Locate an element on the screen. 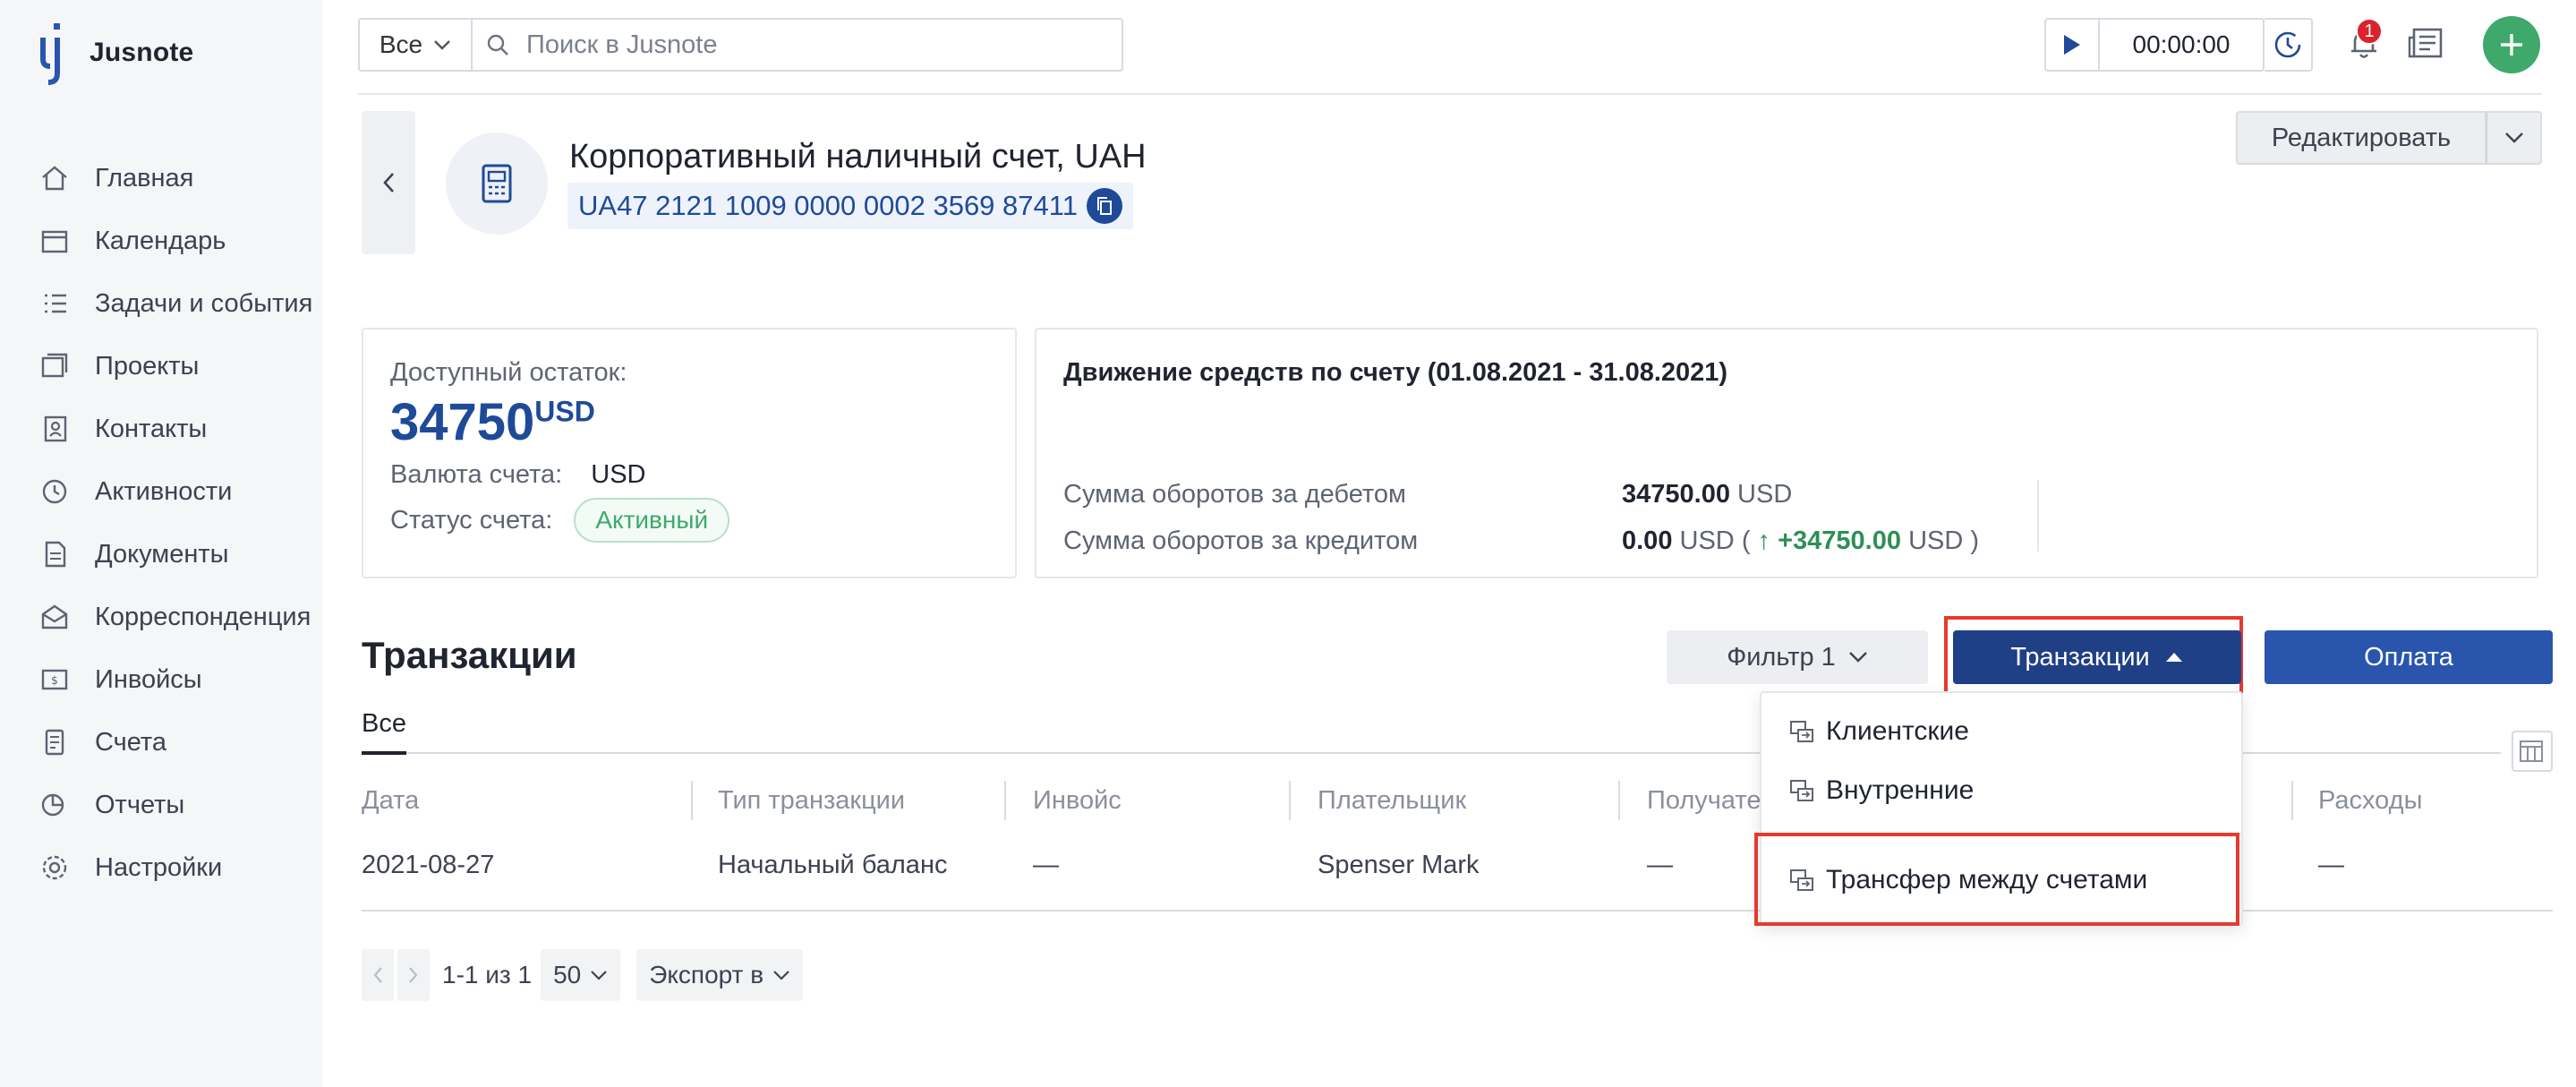 The height and width of the screenshot is (1087, 2576). column-receiver: Получате is located at coordinates (1704, 801).